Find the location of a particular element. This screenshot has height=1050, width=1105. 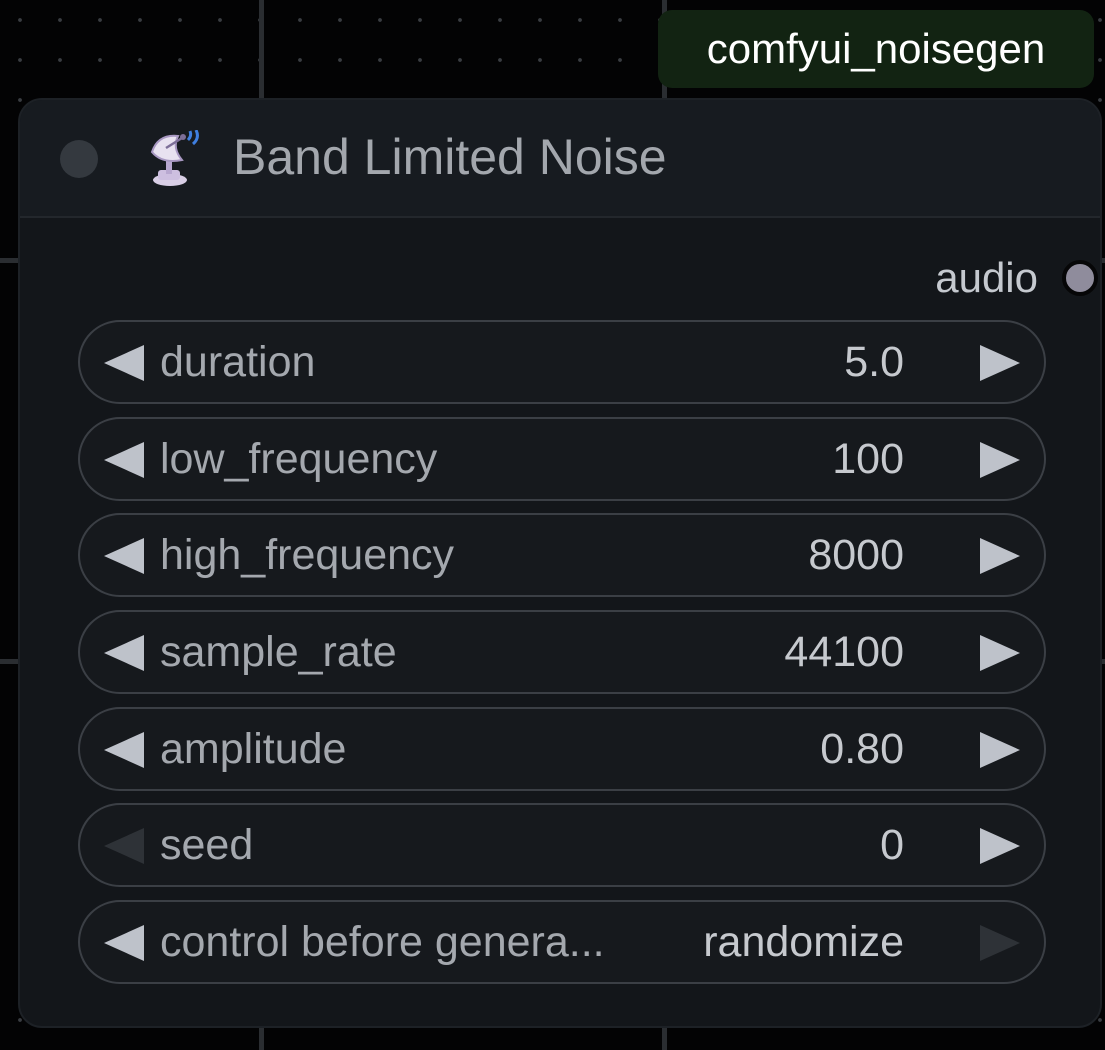

widget-value: 44100 is located at coordinates (844, 652).